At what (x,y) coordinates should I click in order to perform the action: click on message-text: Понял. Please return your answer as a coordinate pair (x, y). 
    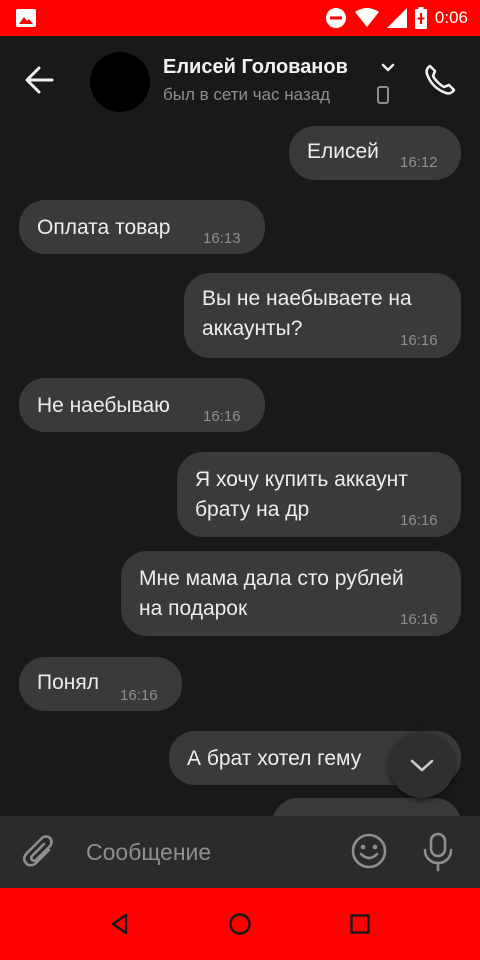
    Looking at the image, I should click on (68, 682).